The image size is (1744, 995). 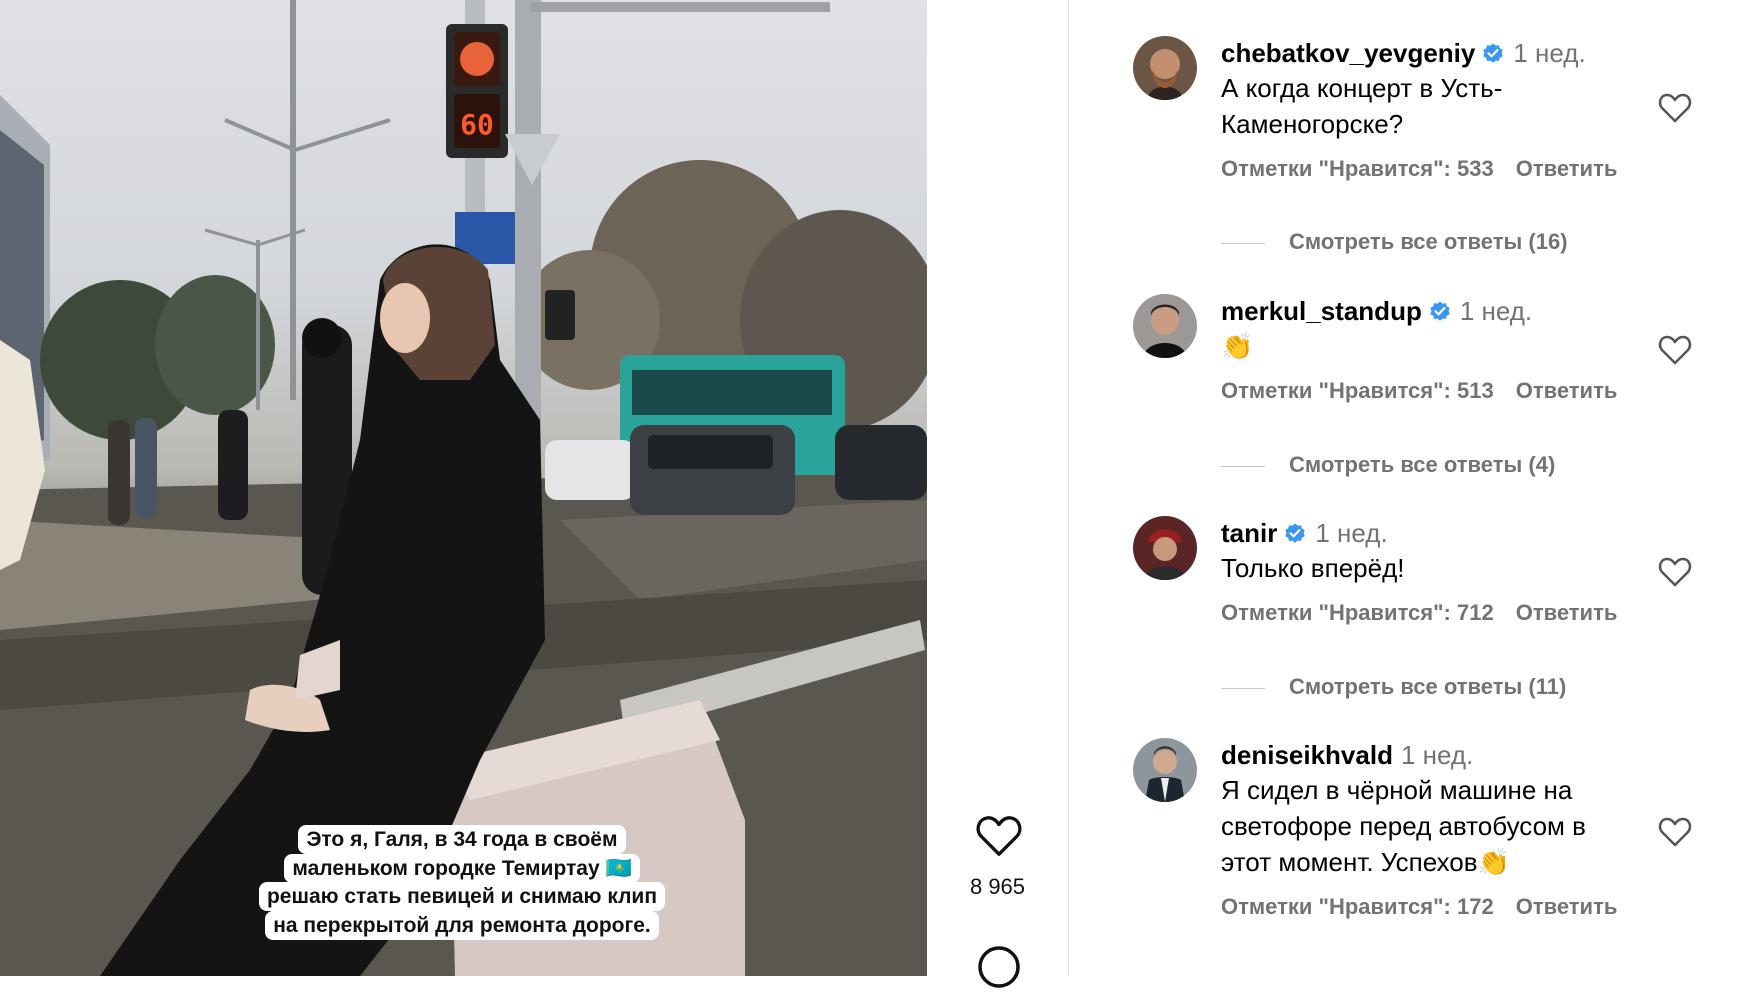 I want to click on view-replies-label: Смотреть все ответы (16), so click(x=1428, y=241).